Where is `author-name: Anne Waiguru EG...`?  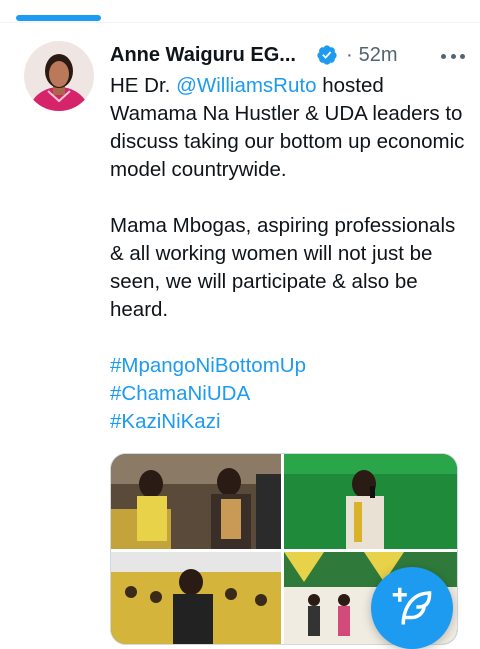
author-name: Anne Waiguru EG... is located at coordinates (203, 55).